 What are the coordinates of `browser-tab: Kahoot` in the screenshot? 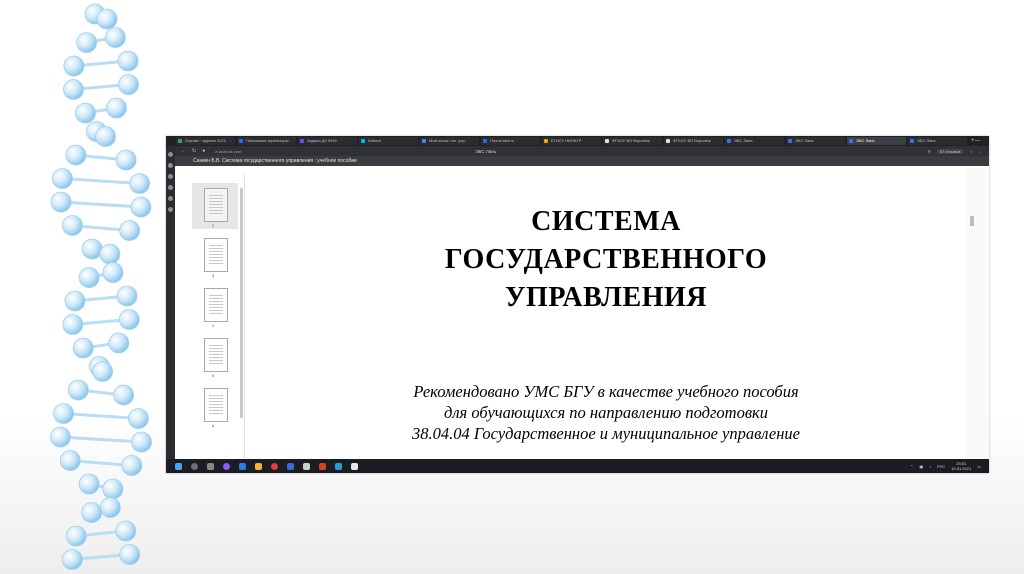 It's located at (388, 141).